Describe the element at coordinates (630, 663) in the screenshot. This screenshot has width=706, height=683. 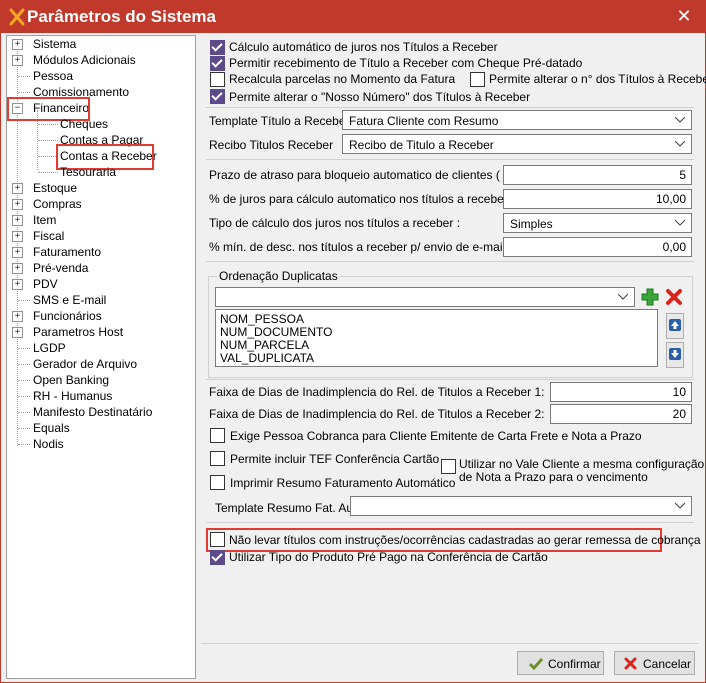
I see `cancel-icon` at that location.